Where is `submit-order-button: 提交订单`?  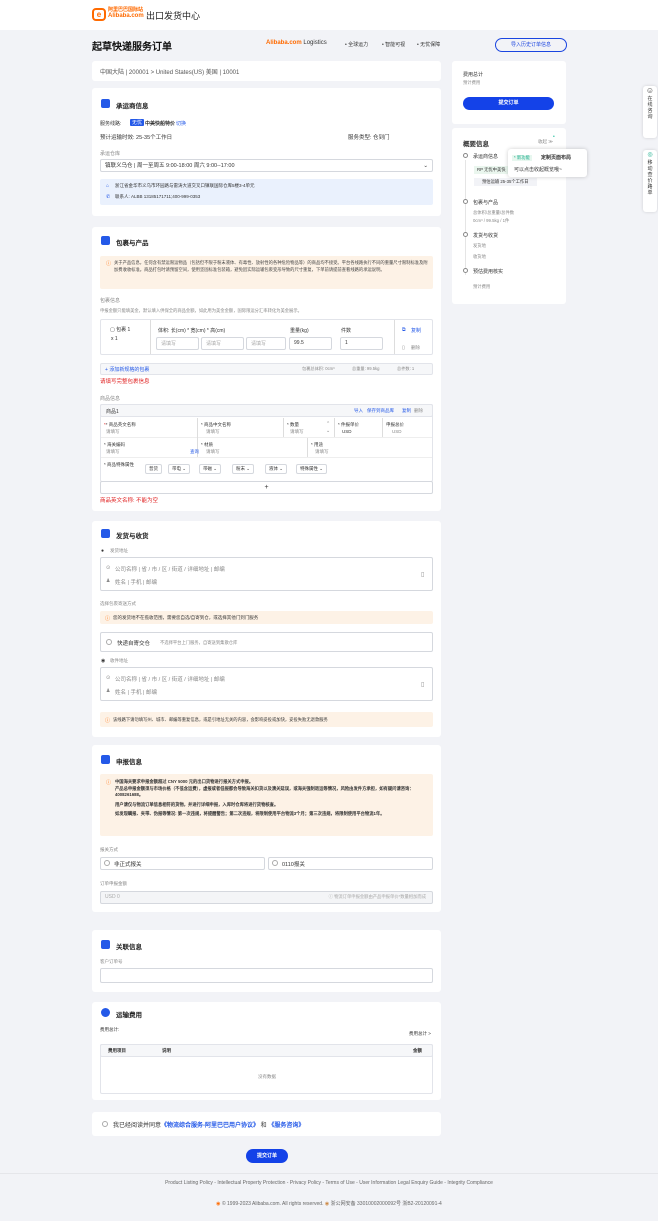 submit-order-button: 提交订单 is located at coordinates (267, 1156).